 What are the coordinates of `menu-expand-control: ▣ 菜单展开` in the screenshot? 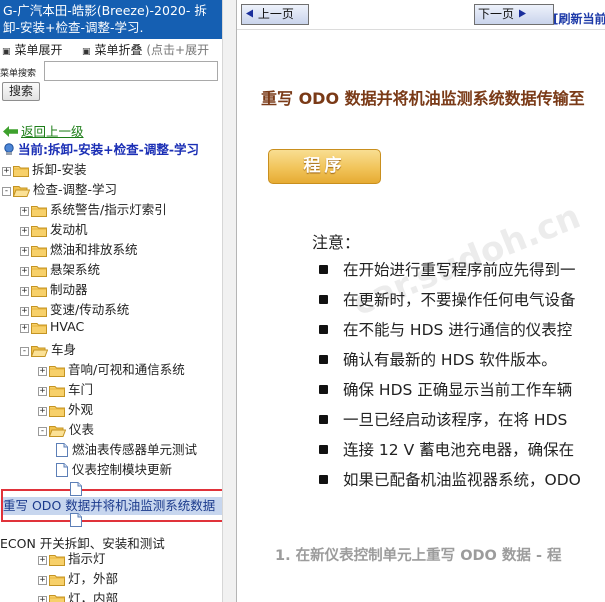 It's located at (32, 49).